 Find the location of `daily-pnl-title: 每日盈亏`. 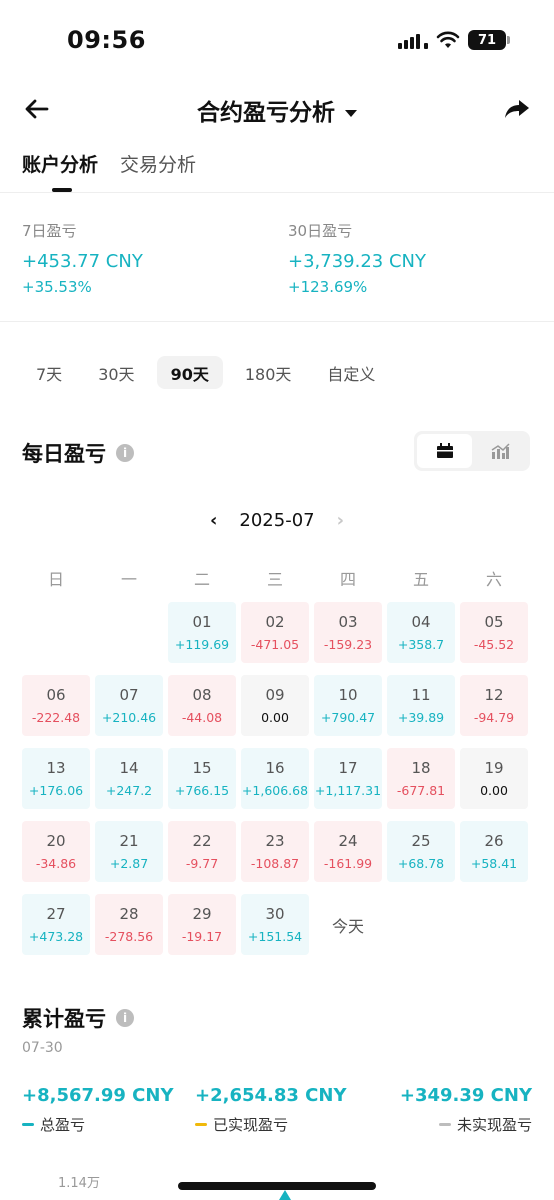

daily-pnl-title: 每日盈亏 is located at coordinates (64, 454).